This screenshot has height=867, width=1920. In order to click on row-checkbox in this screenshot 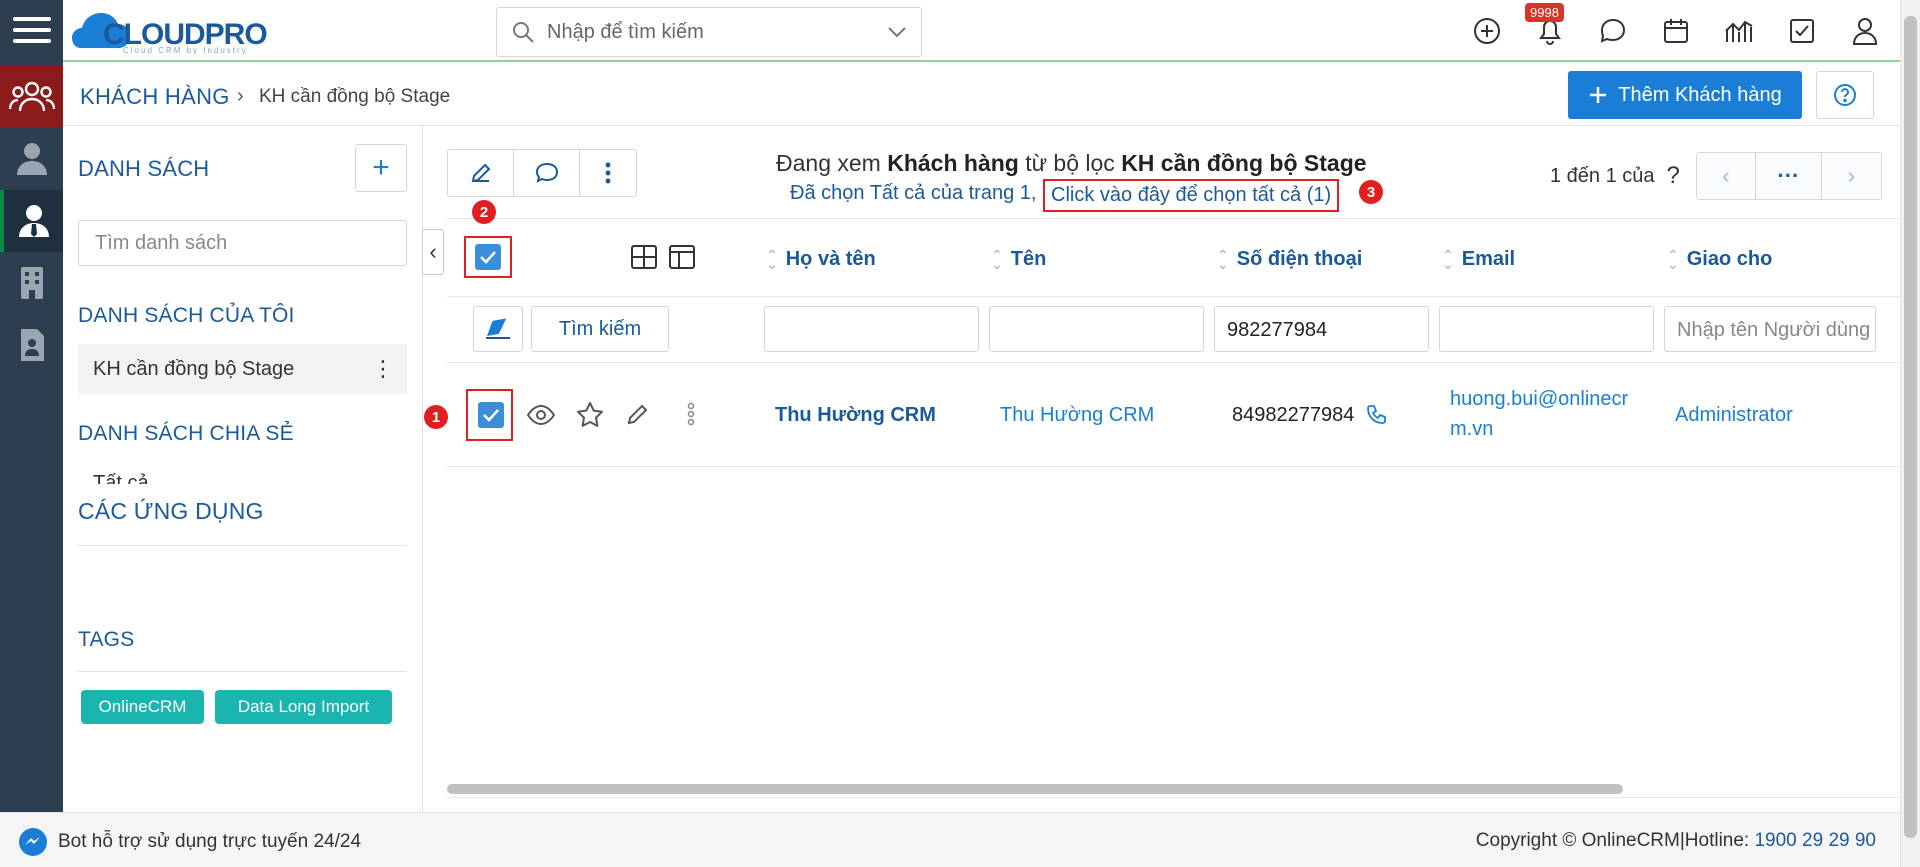, I will do `click(491, 415)`.